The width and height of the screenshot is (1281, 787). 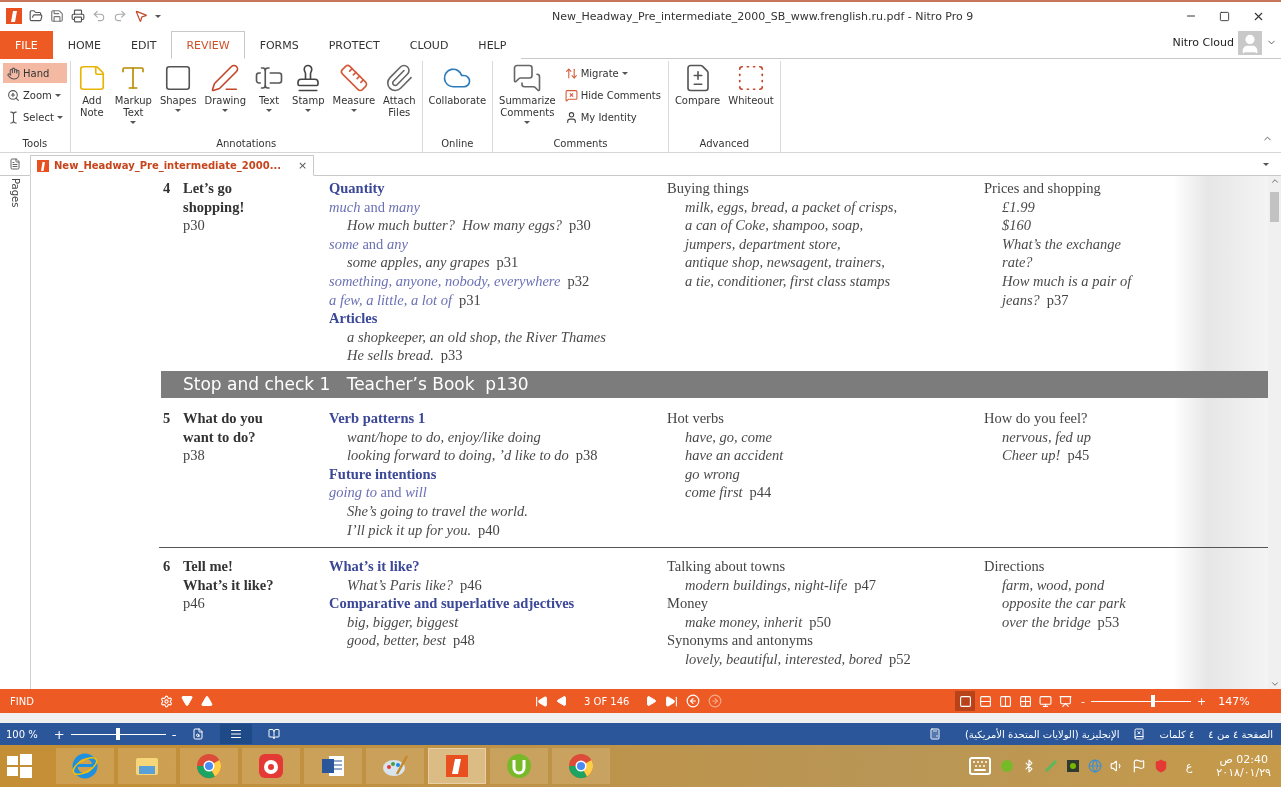 I want to click on ribbon-button: Select, so click(x=35, y=117).